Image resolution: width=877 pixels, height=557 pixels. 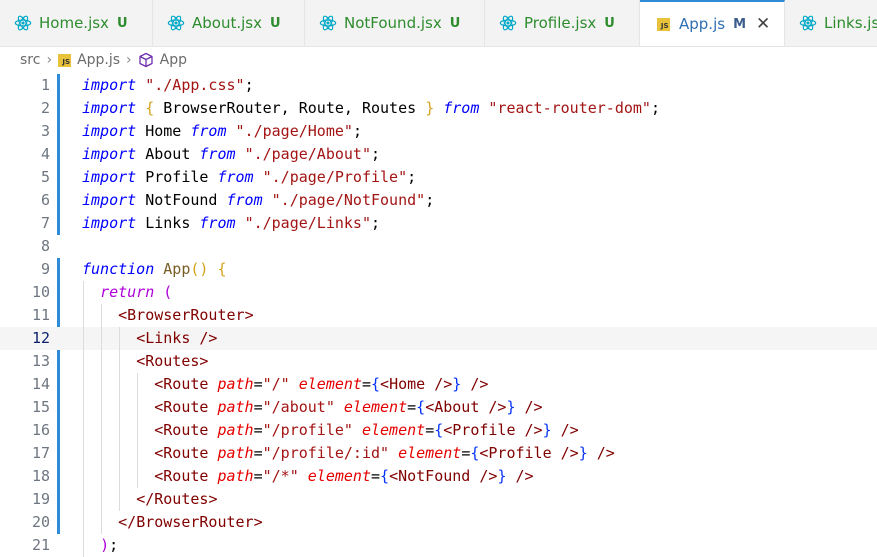 What do you see at coordinates (195, 85) in the screenshot?
I see `code-token: "./App.css"` at bounding box center [195, 85].